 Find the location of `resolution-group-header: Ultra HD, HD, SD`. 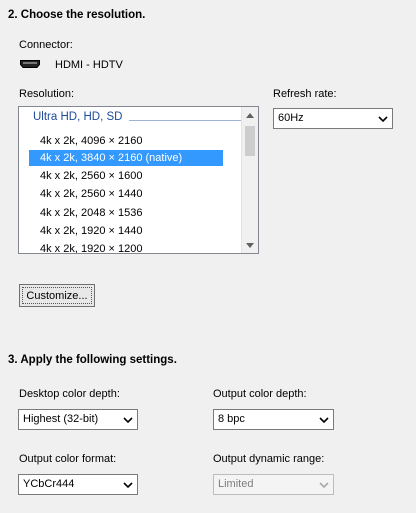

resolution-group-header: Ultra HD, HD, SD is located at coordinates (78, 117).